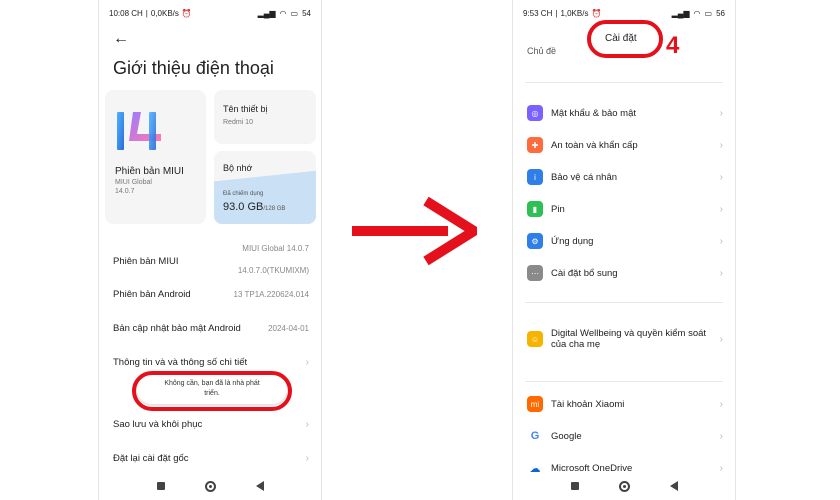  I want to click on row-detailed-specs: Thông tin và và thông số chi tiết ›, so click(211, 364).